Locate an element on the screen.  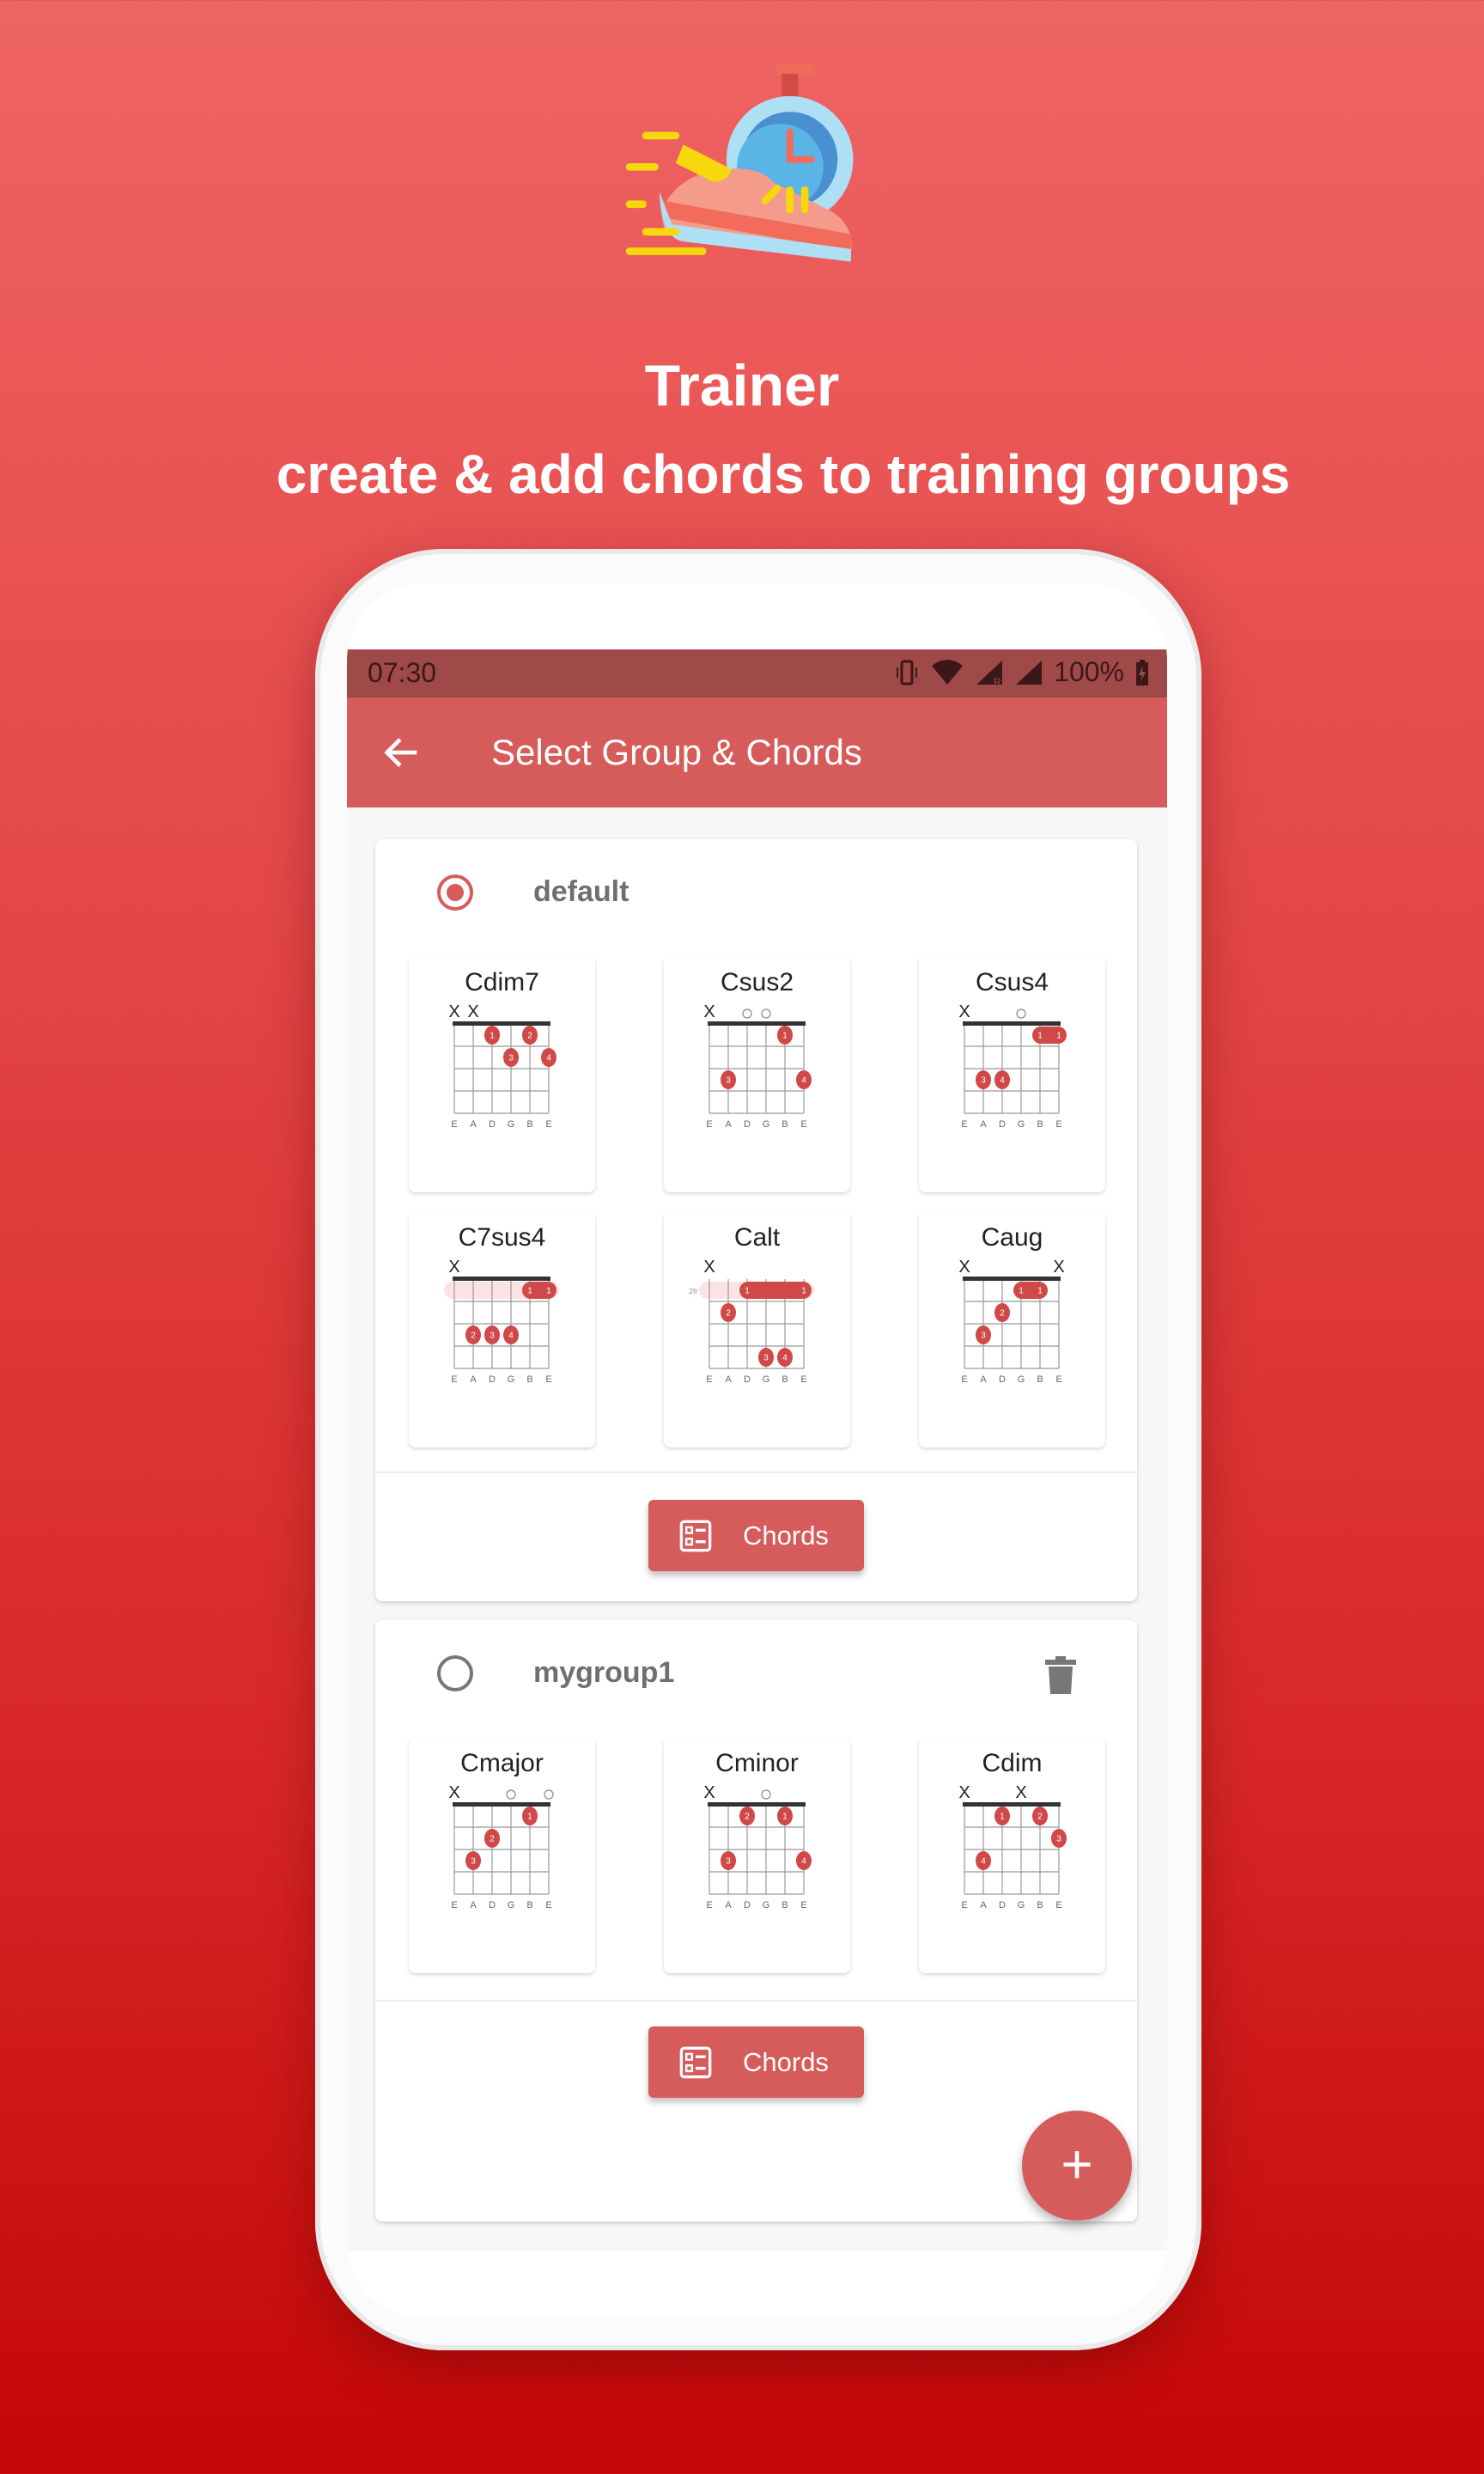
chord-card: Calt 2fr X 1 1 2 3 4 E A D G B E is located at coordinates (757, 1329).